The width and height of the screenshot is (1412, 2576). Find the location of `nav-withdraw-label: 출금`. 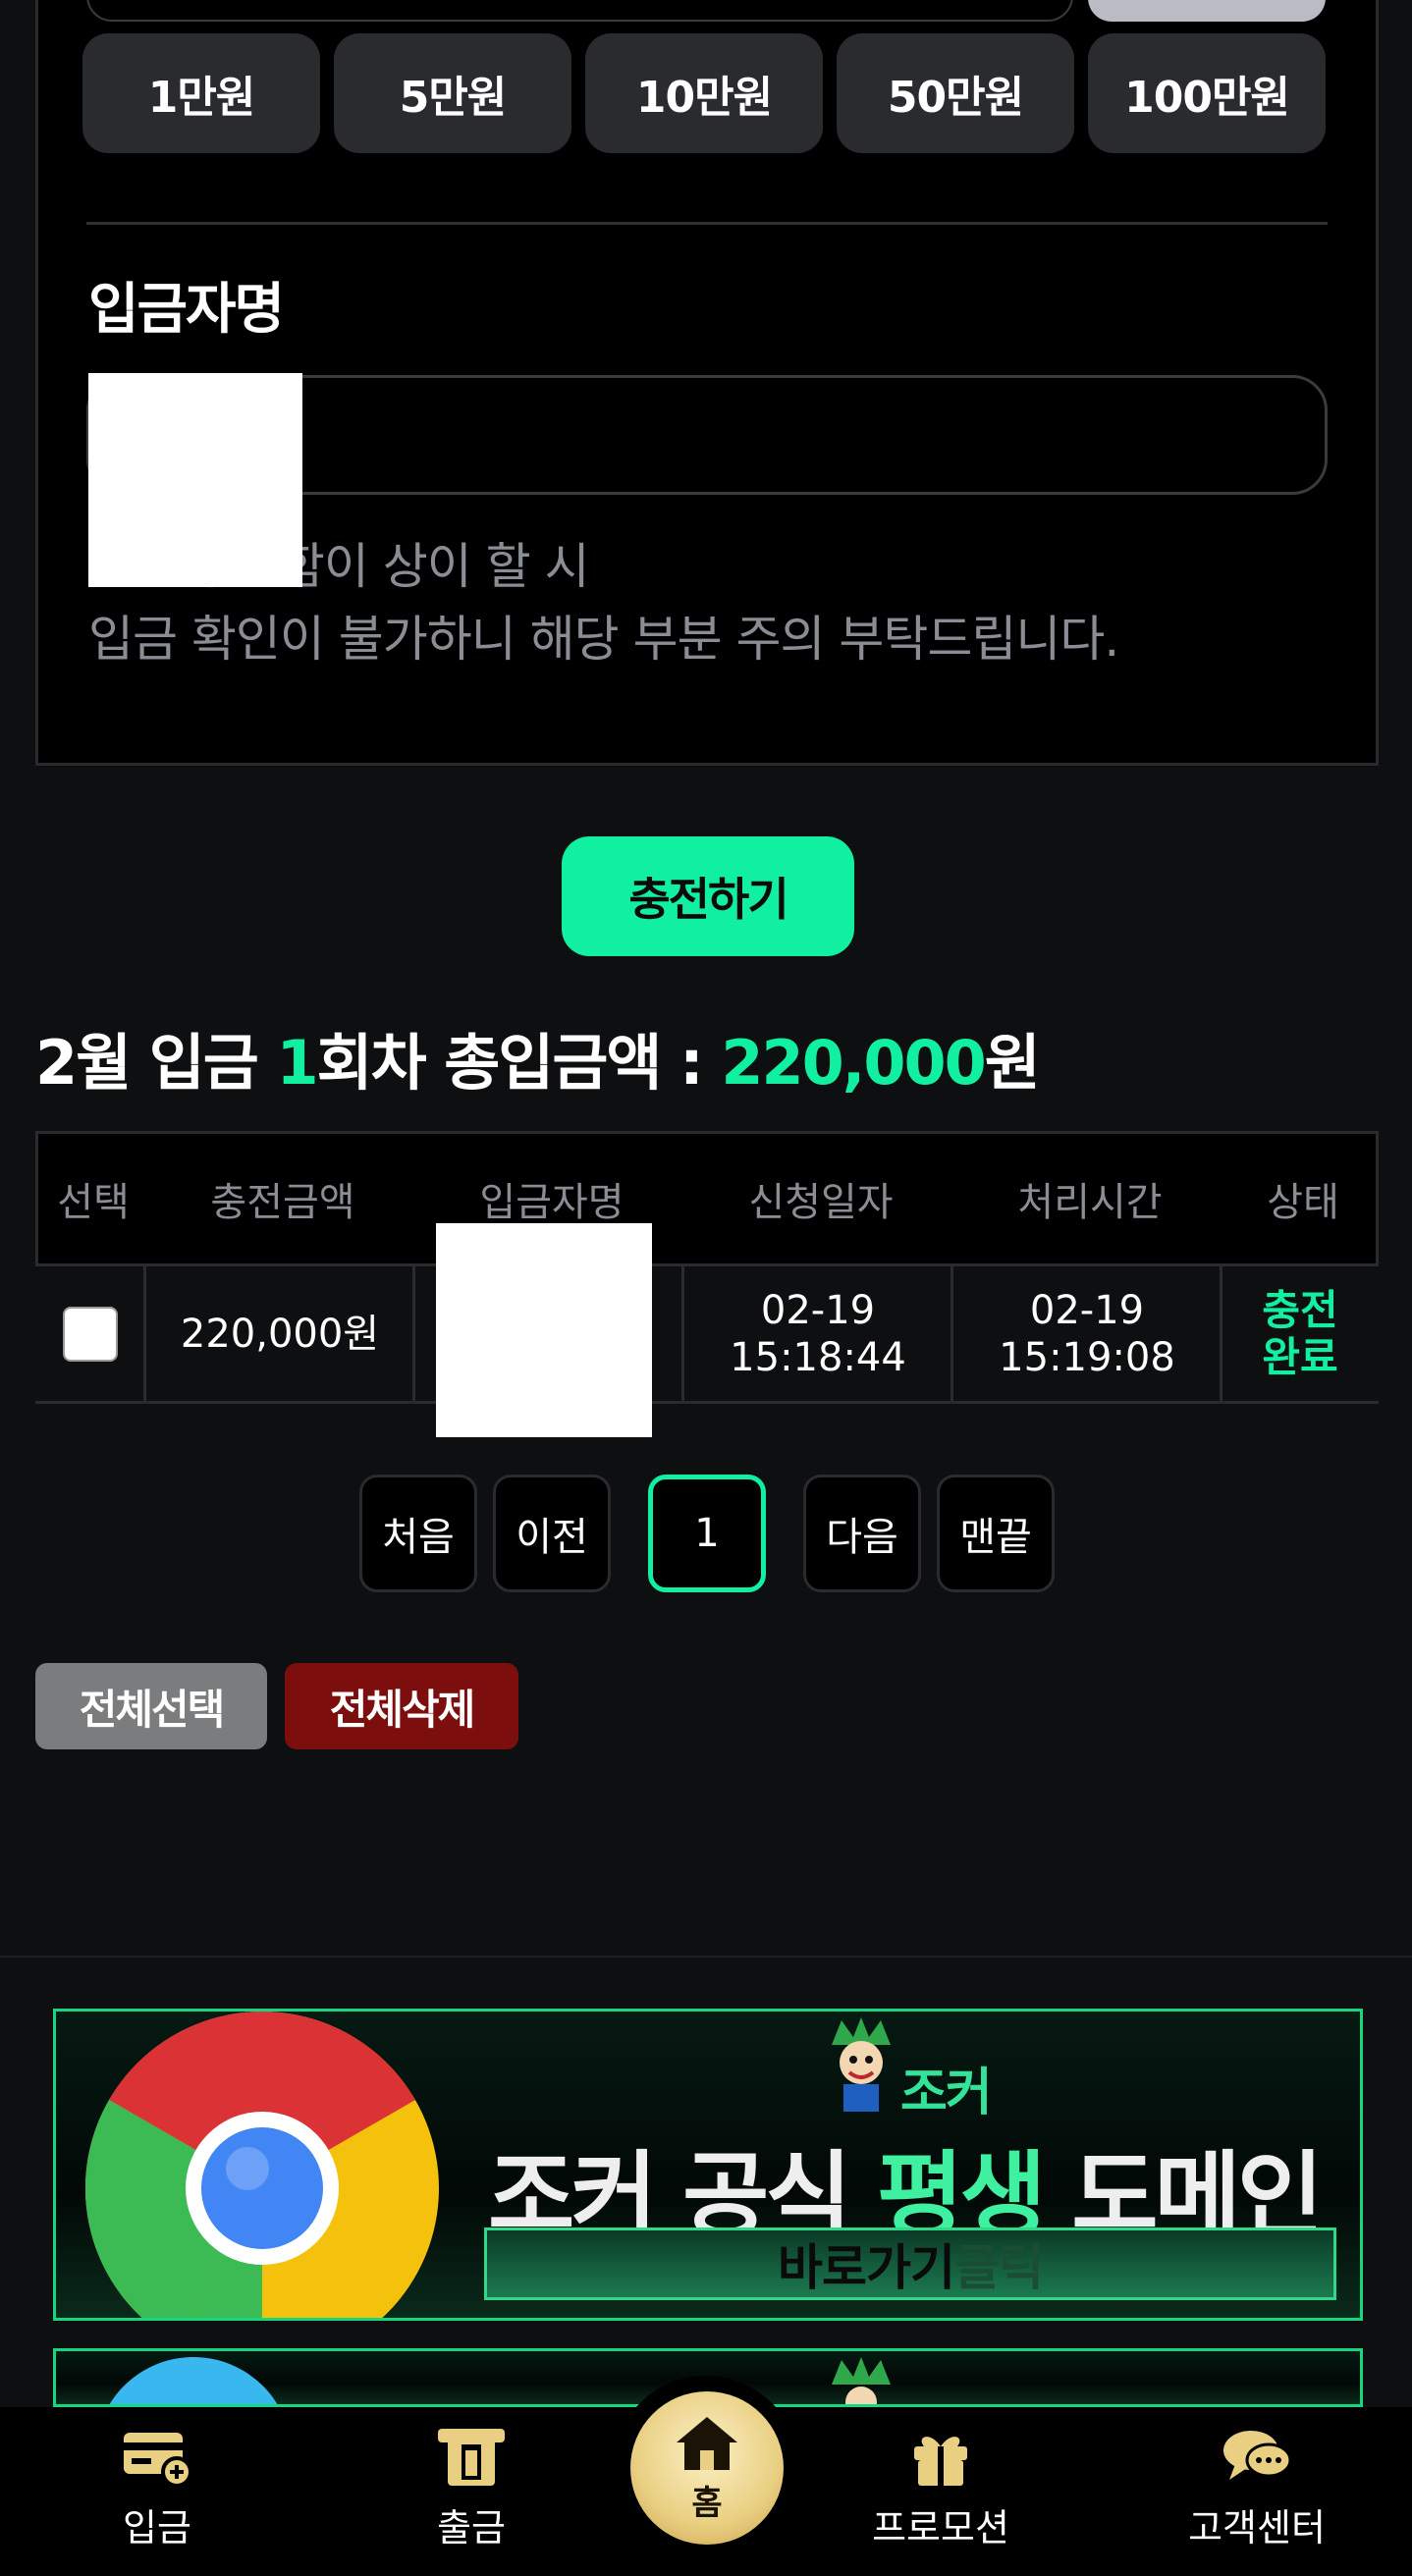

nav-withdraw-label: 출금 is located at coordinates (471, 2527).